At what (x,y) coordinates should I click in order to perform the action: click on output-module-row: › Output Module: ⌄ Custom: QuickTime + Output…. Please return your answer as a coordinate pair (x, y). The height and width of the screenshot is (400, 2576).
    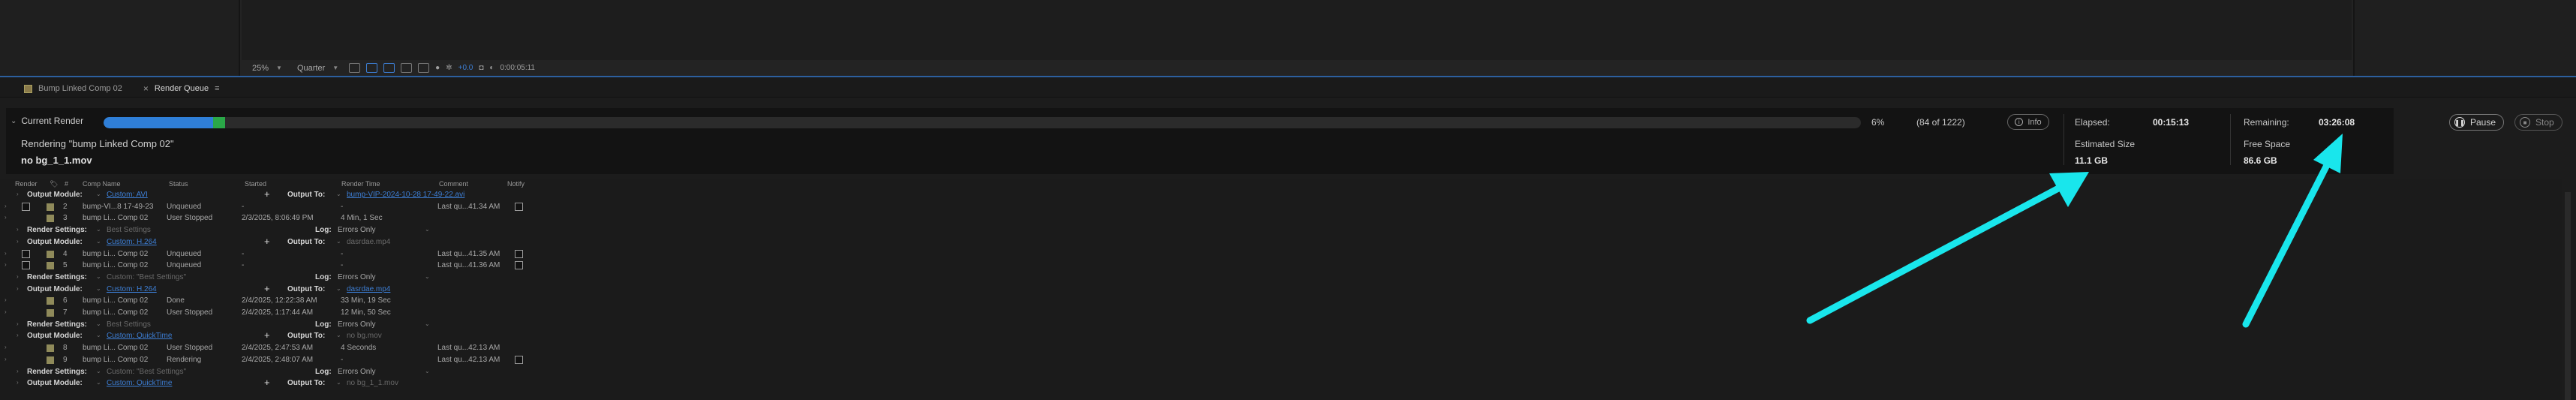
    Looking at the image, I should click on (1281, 383).